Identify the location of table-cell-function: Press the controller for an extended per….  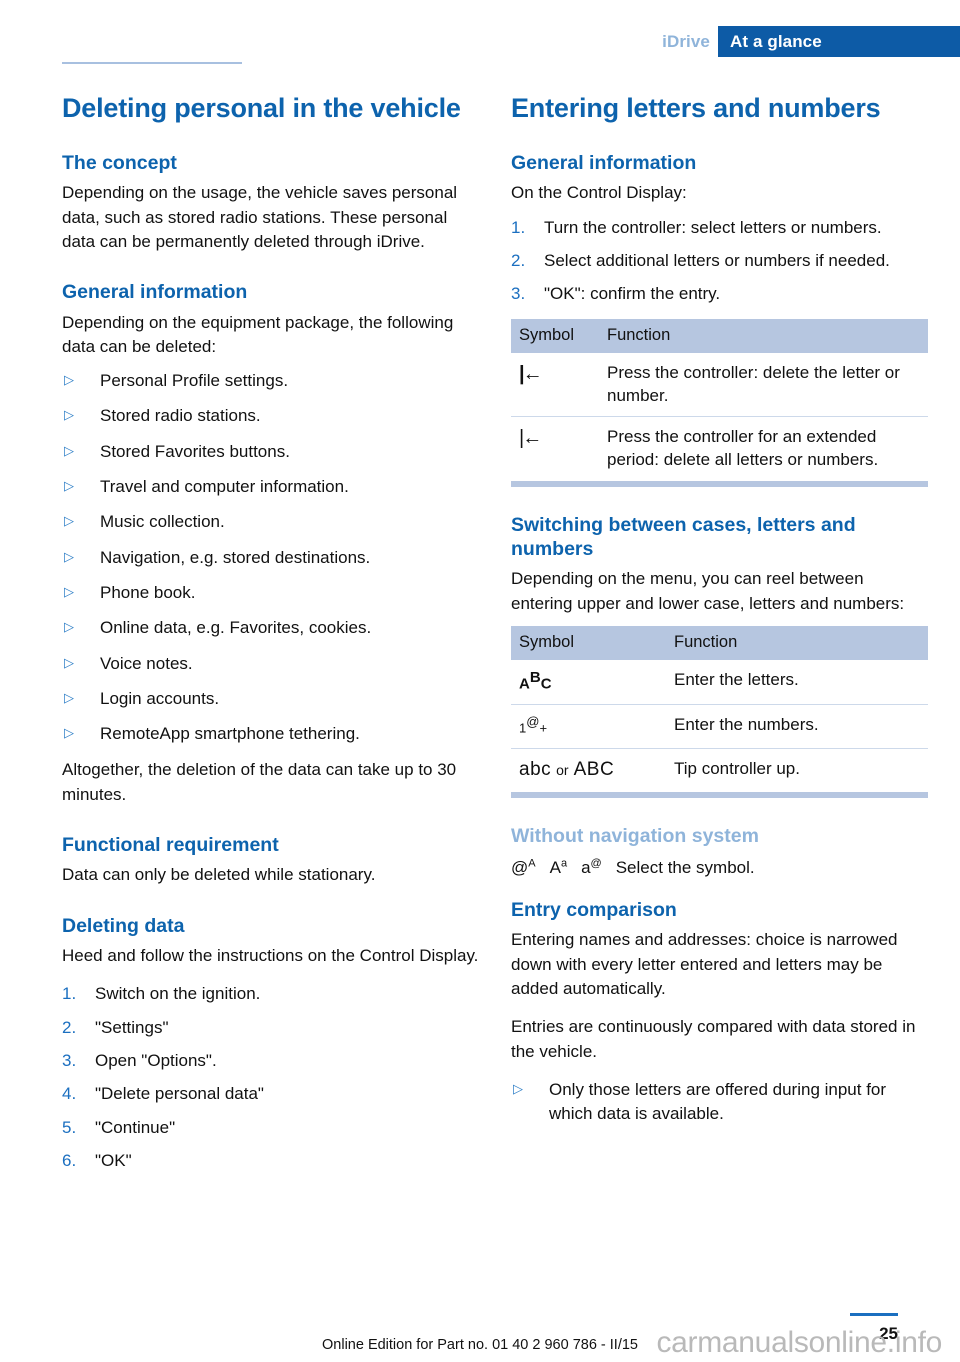
(763, 451).